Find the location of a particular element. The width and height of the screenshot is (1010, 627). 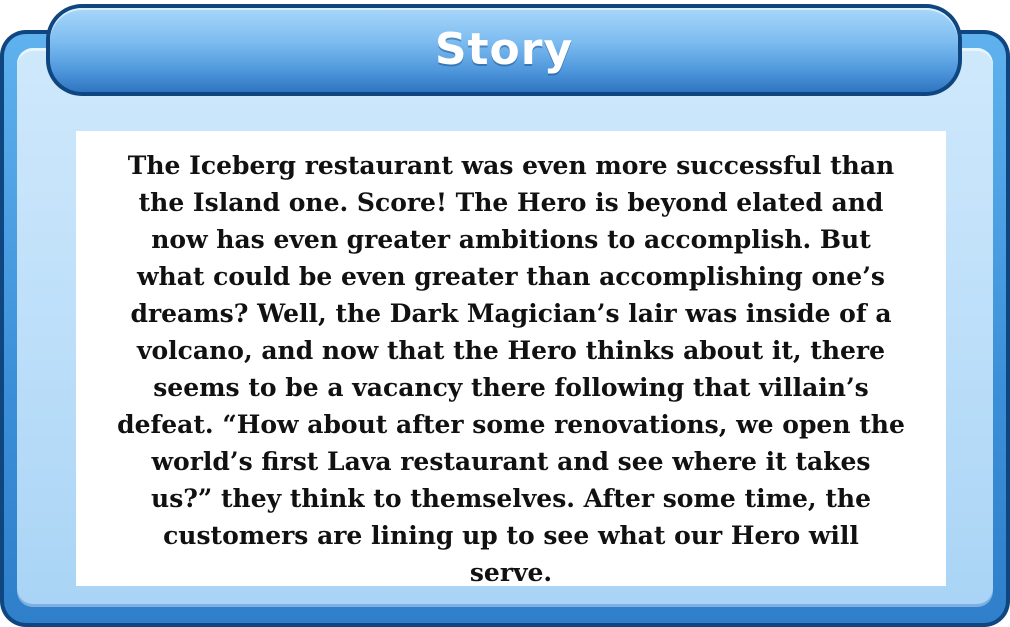

dialog-title: Story is located at coordinates (504, 49).